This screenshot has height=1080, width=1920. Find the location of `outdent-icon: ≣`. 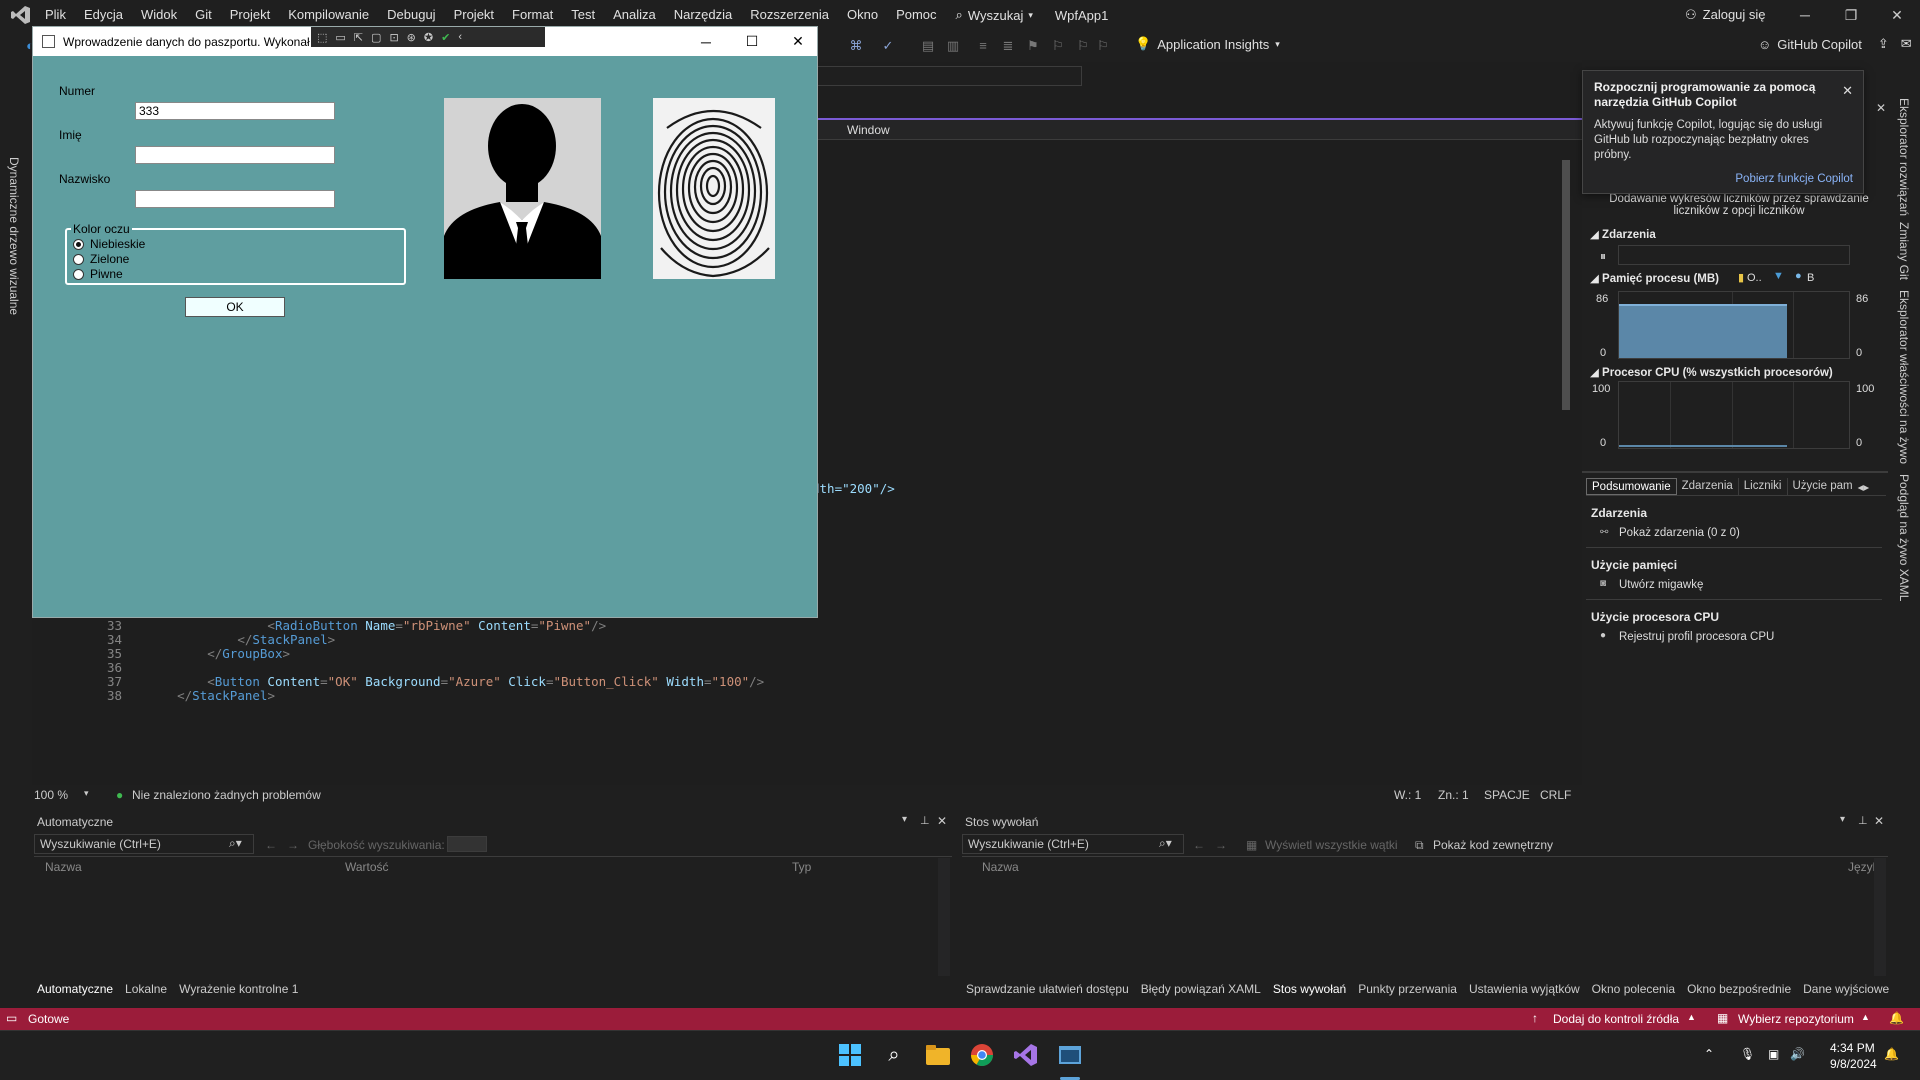

outdent-icon: ≣ is located at coordinates (1008, 46).